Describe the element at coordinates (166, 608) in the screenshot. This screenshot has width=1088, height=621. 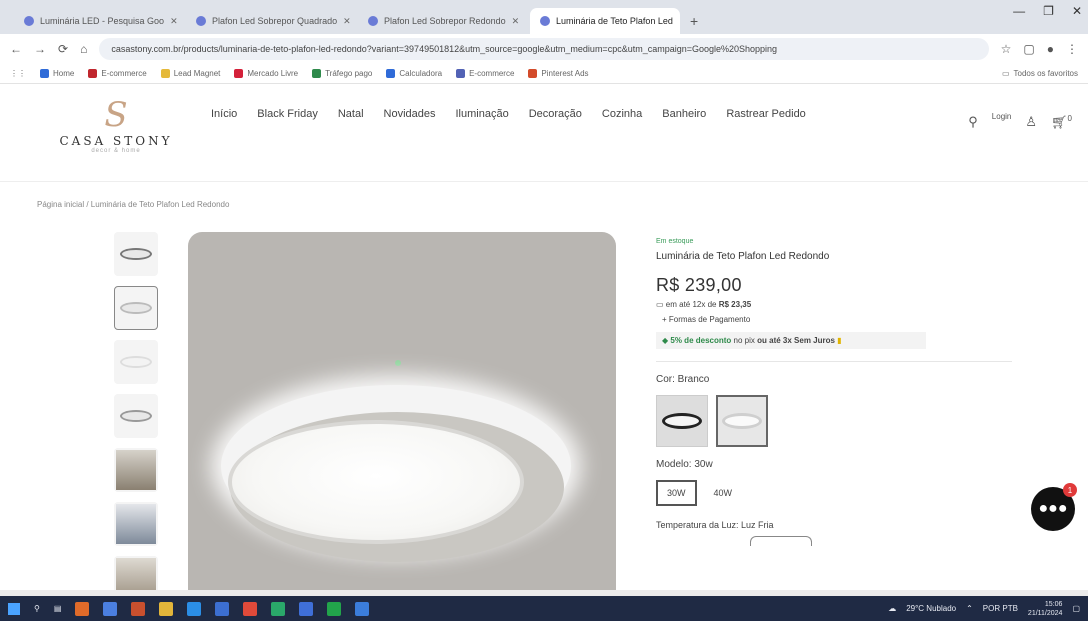
I see `folder-icon` at that location.